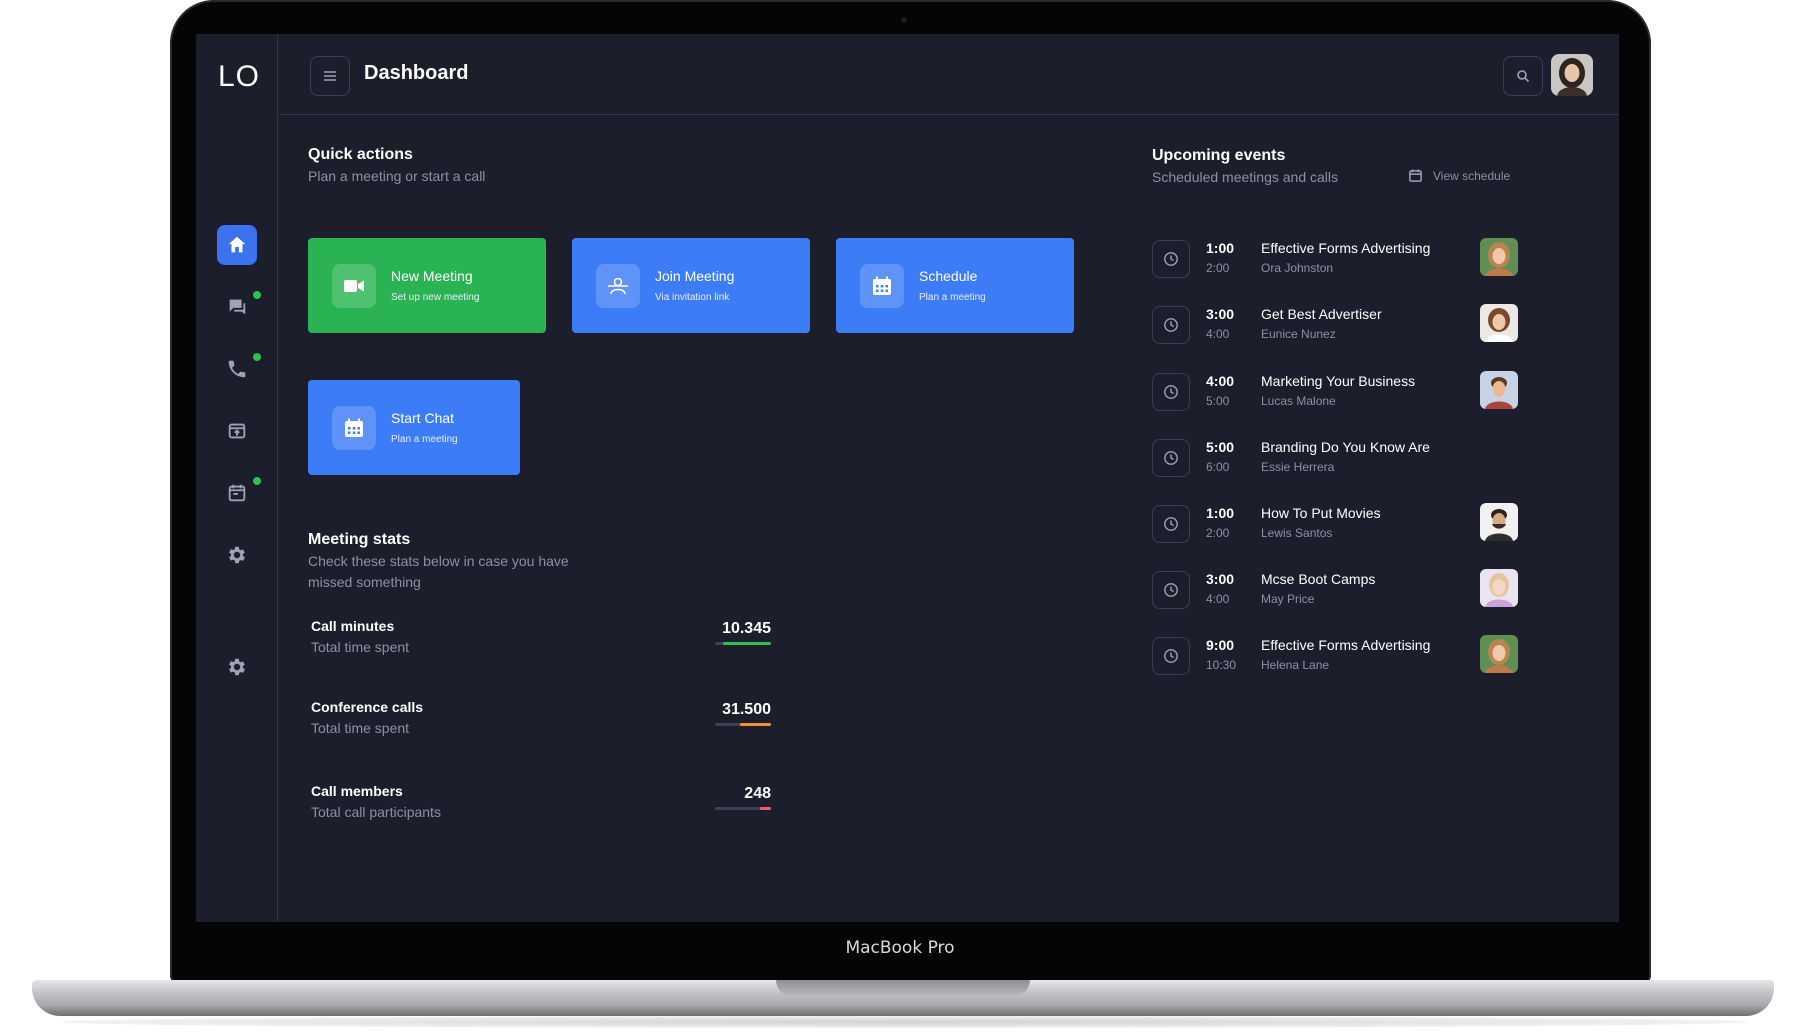 Image resolution: width=1801 pixels, height=1033 pixels. Describe the element at coordinates (1298, 334) in the screenshot. I see `event-person: Eunice Nunez` at that location.